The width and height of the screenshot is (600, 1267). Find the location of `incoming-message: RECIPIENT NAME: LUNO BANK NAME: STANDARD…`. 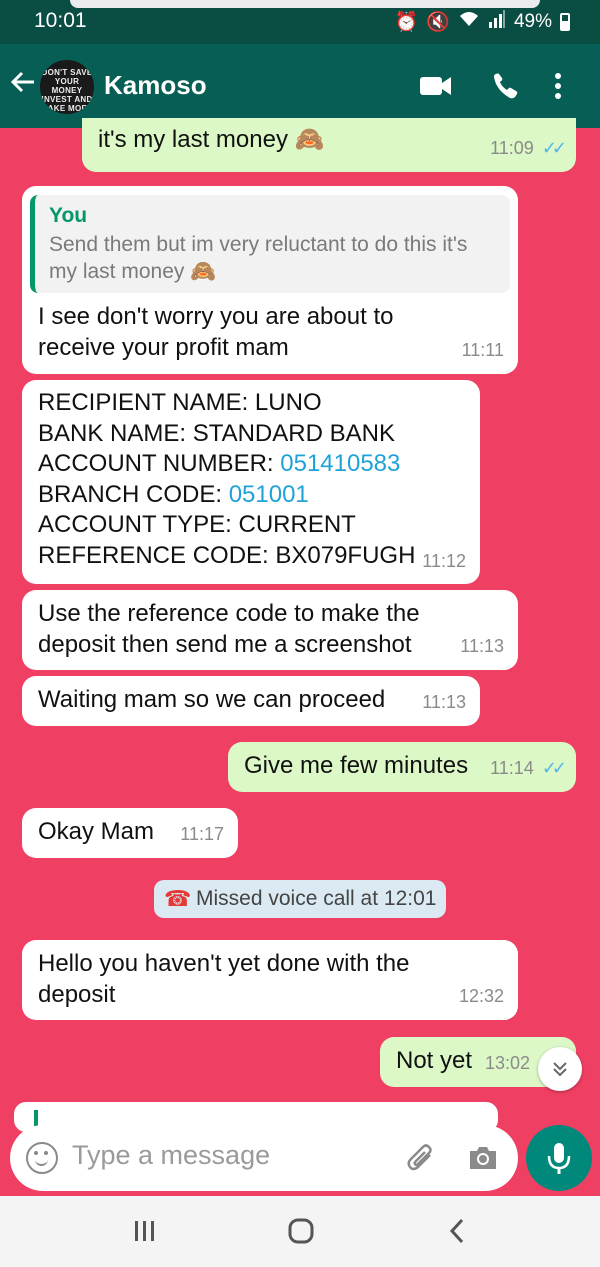

incoming-message: RECIPIENT NAME: LUNO BANK NAME: STANDARD… is located at coordinates (251, 482).